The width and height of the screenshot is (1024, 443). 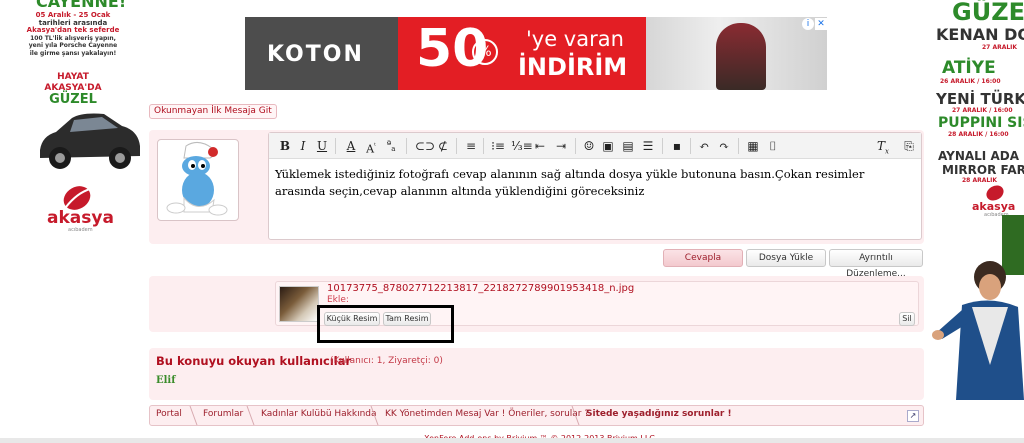 I want to click on image-icon: ▣, so click(x=608, y=146).